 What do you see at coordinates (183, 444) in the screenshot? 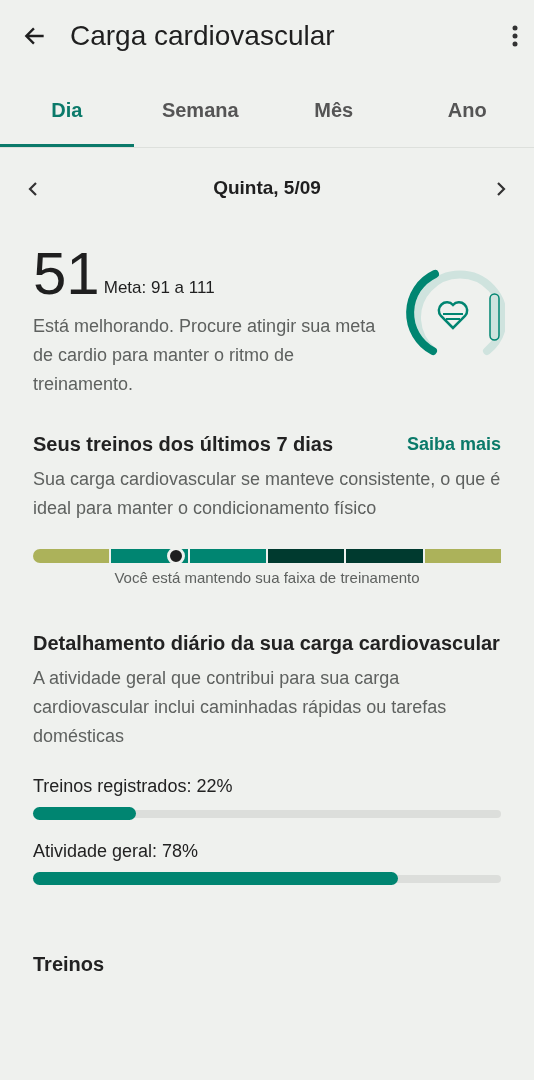
I see `section-title: Seus treinos dos últimos 7 dias` at bounding box center [183, 444].